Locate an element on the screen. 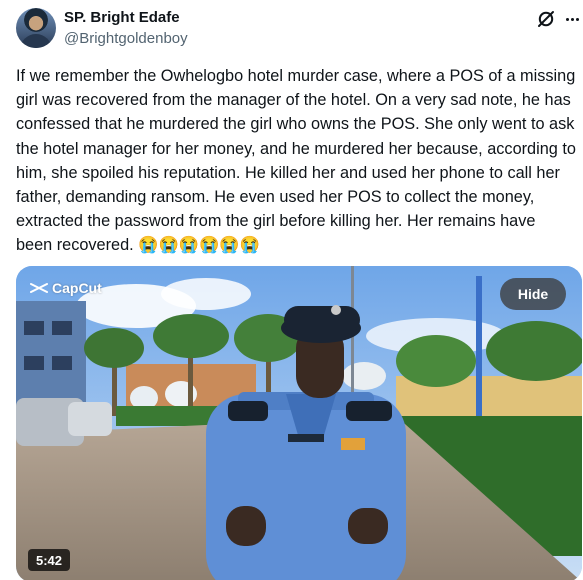  more-options-icon is located at coordinates (572, 19).